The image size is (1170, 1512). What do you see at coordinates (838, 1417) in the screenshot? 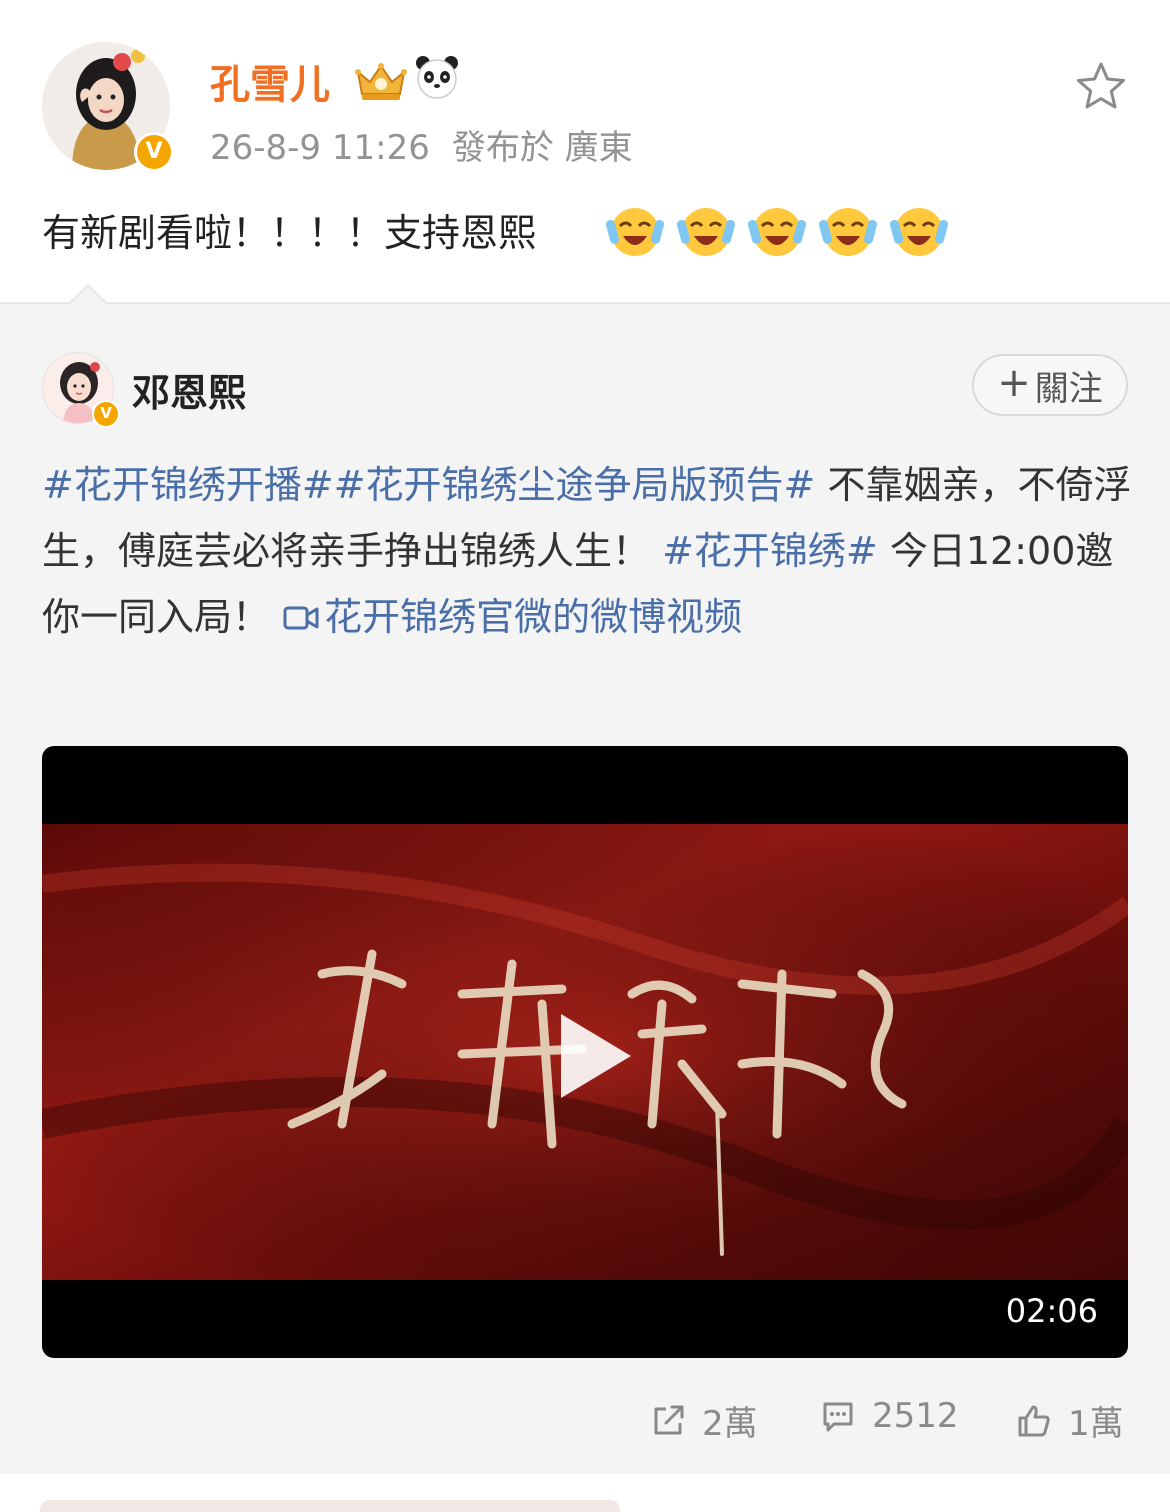
I see `comment-icon` at bounding box center [838, 1417].